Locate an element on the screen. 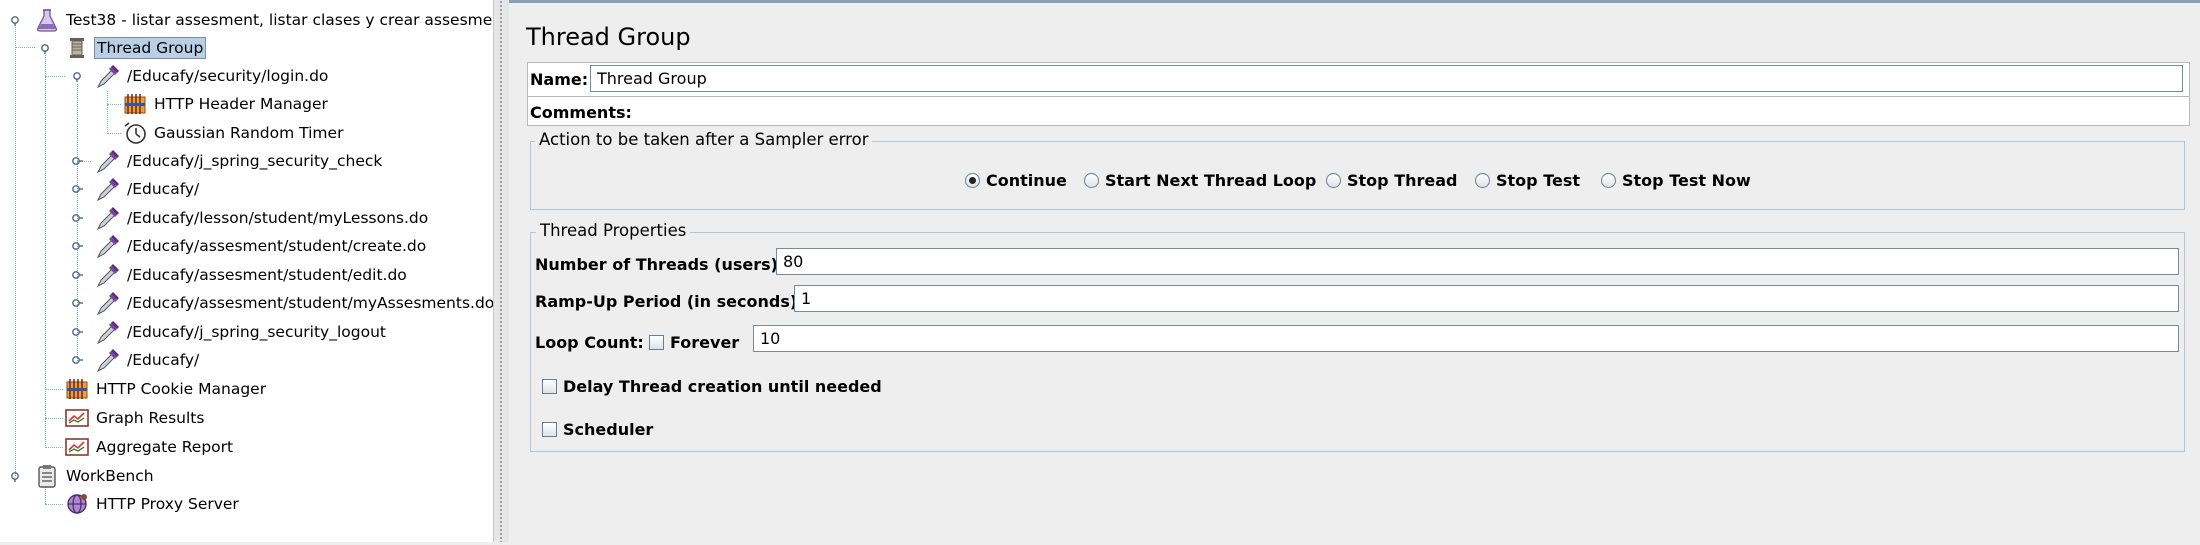 Image resolution: width=2200 pixels, height=545 pixels. page-title: Thread Group is located at coordinates (608, 37).